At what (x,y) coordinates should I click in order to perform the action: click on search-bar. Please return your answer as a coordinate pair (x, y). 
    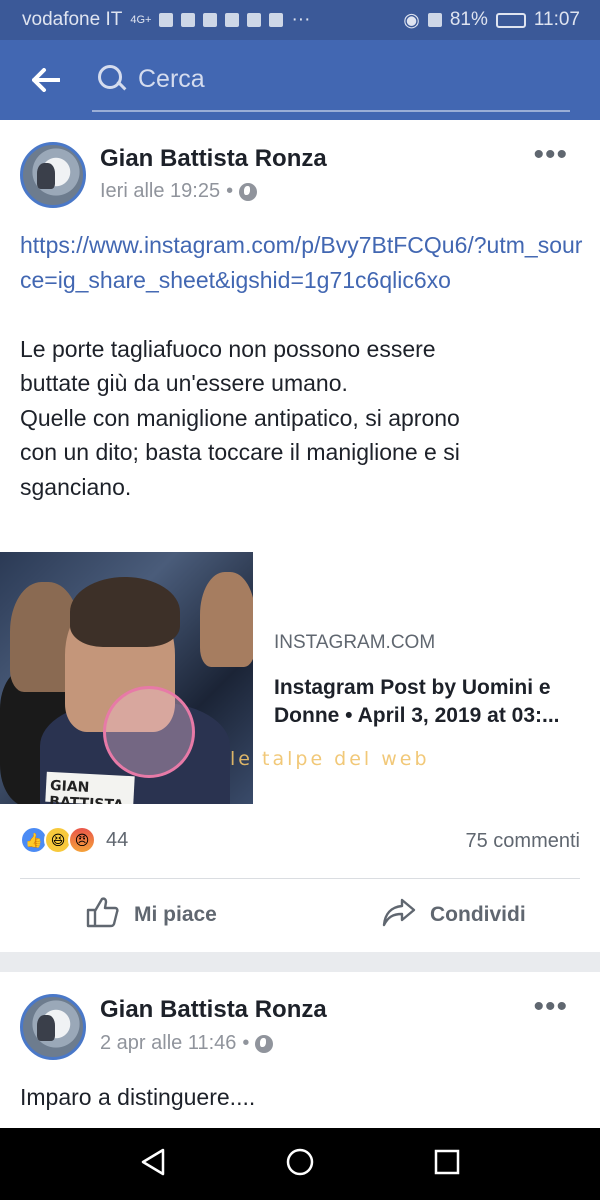
    Looking at the image, I should click on (331, 80).